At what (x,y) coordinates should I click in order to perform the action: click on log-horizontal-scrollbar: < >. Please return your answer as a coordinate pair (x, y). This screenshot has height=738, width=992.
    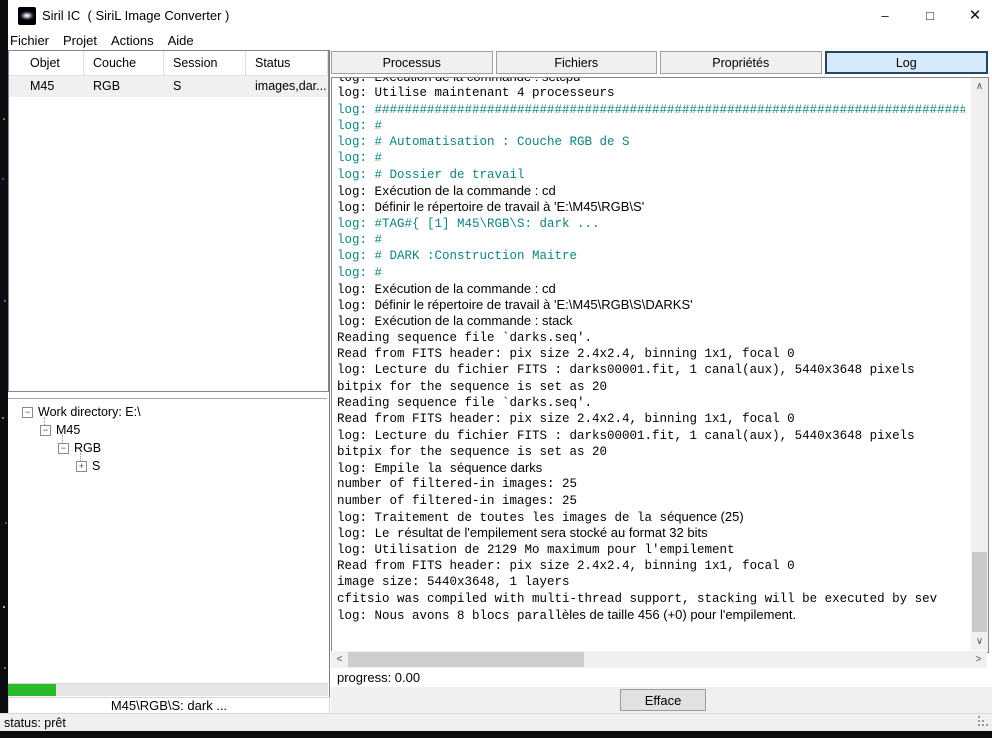
    Looking at the image, I should click on (659, 659).